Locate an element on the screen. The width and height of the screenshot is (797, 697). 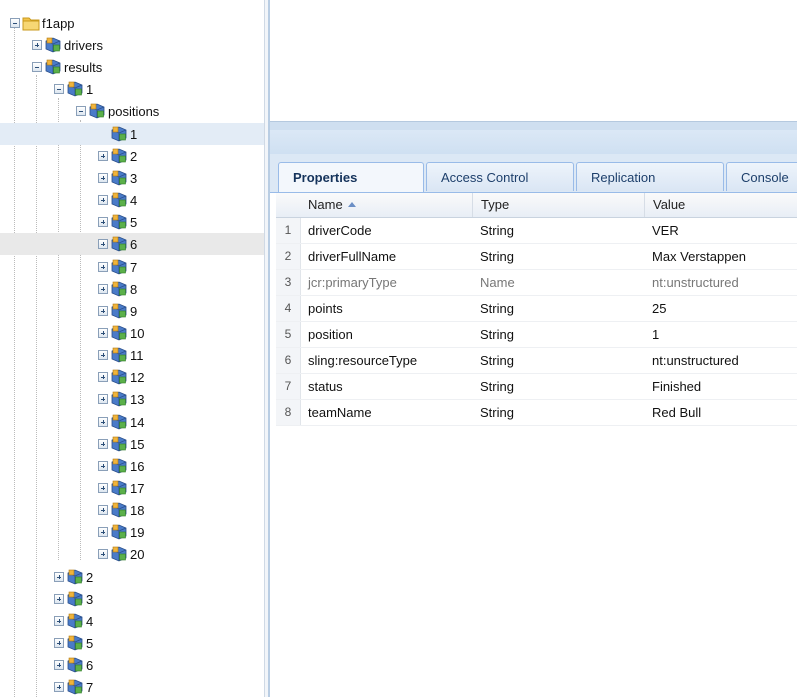
property-row: 7 status String Finished is located at coordinates (536, 387).